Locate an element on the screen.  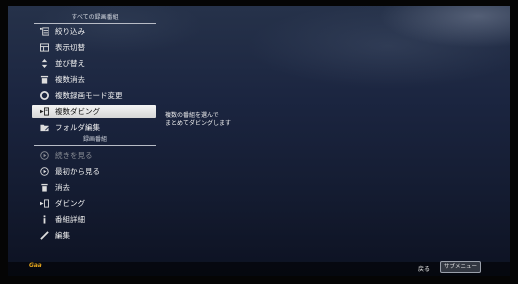
folder-edit-icon is located at coordinates (44, 128).